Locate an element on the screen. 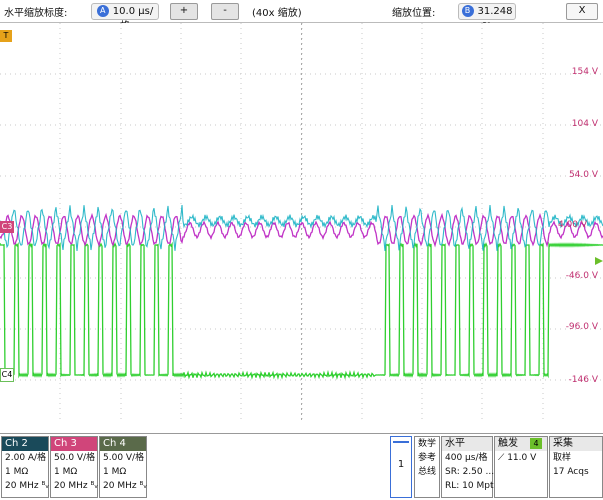  zoom-factor: (40x 缩放) is located at coordinates (277, 13).